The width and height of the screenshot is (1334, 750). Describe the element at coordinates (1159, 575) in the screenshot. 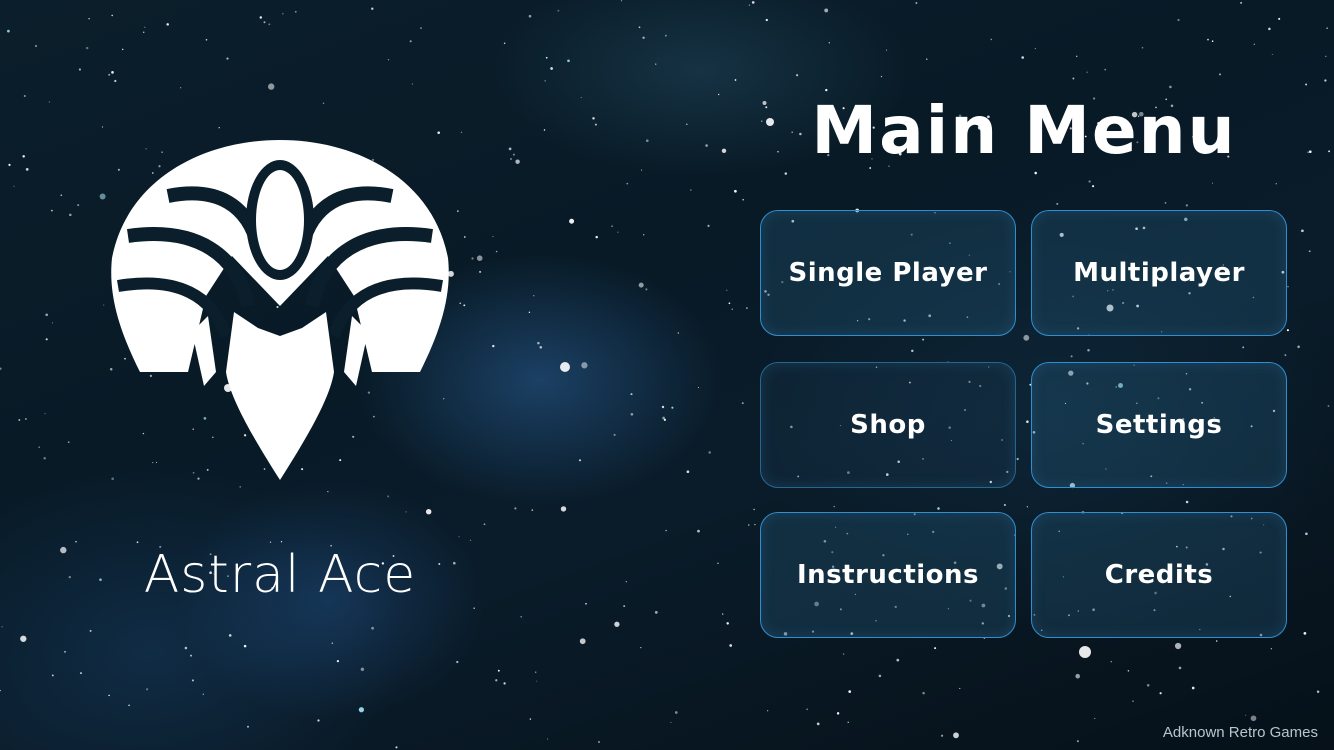

I see `credits-button: Credits` at that location.